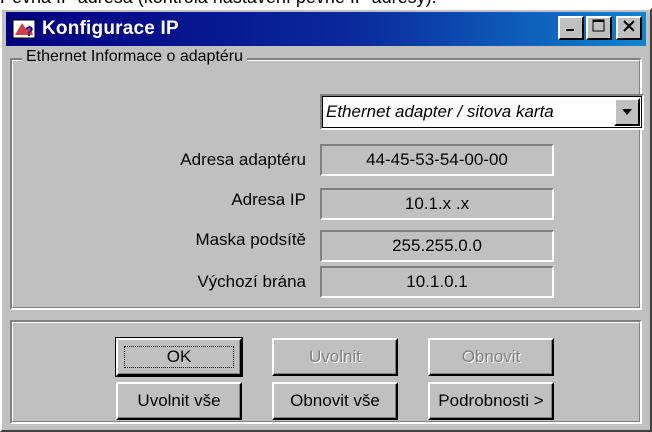  I want to click on close-icon, so click(629, 28).